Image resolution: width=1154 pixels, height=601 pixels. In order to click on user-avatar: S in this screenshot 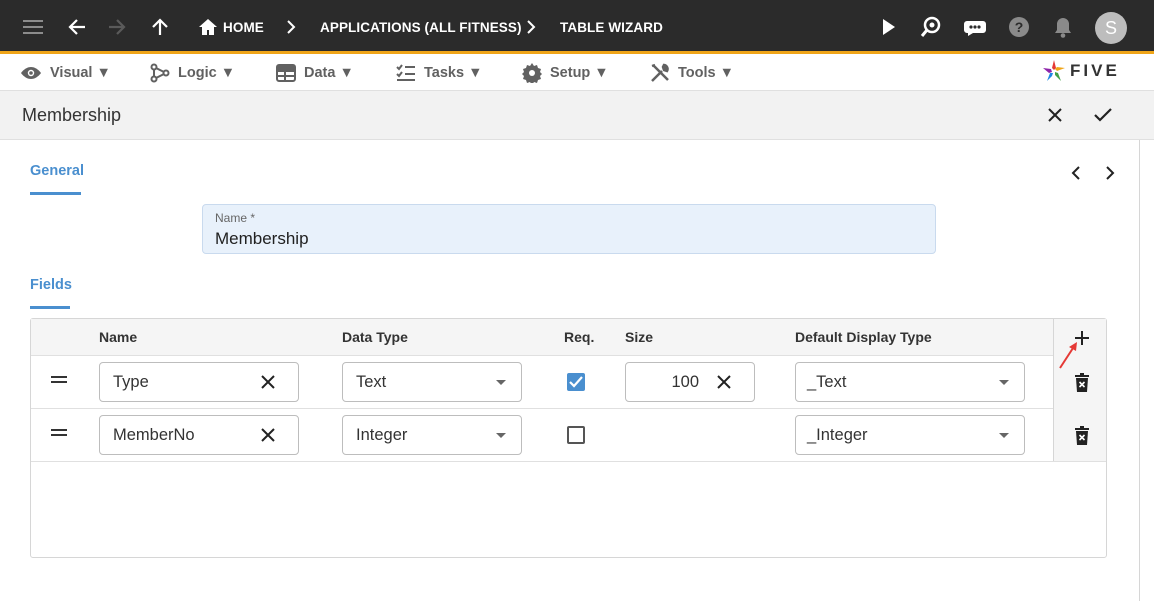, I will do `click(1111, 28)`.